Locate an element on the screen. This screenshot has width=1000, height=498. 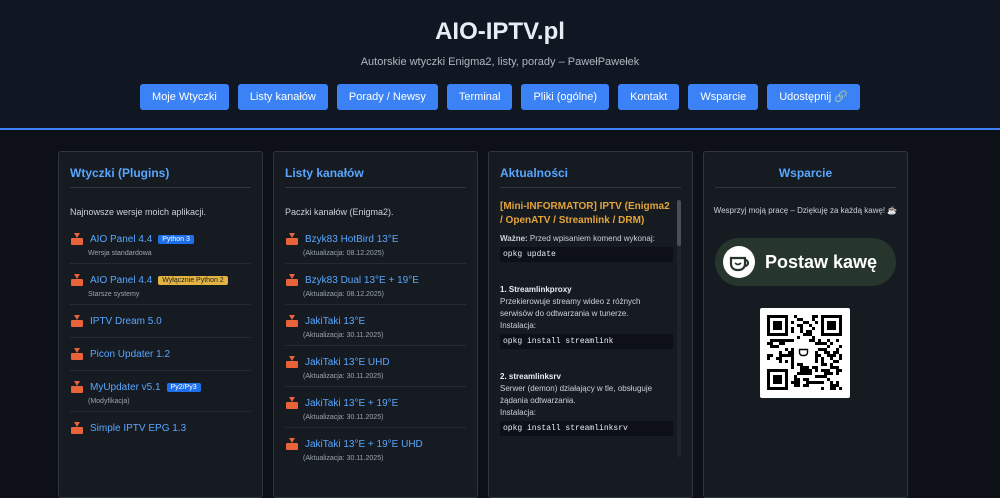
plugin-link: MyUpdater v5.1 is located at coordinates (125, 387).